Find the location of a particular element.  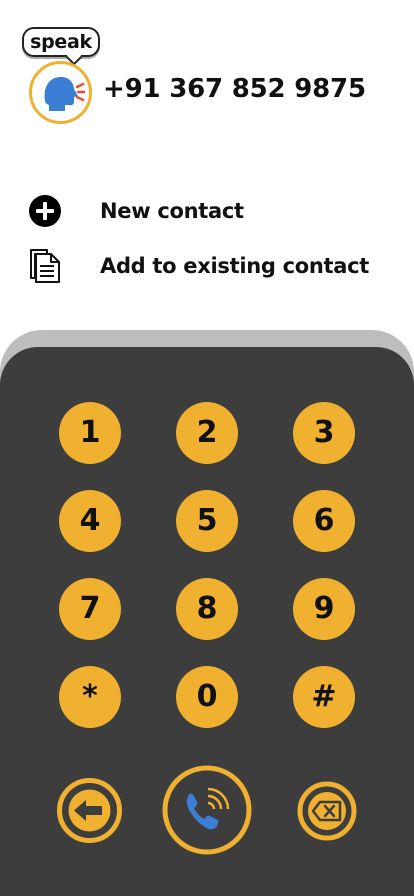

backspace-icon is located at coordinates (327, 811).